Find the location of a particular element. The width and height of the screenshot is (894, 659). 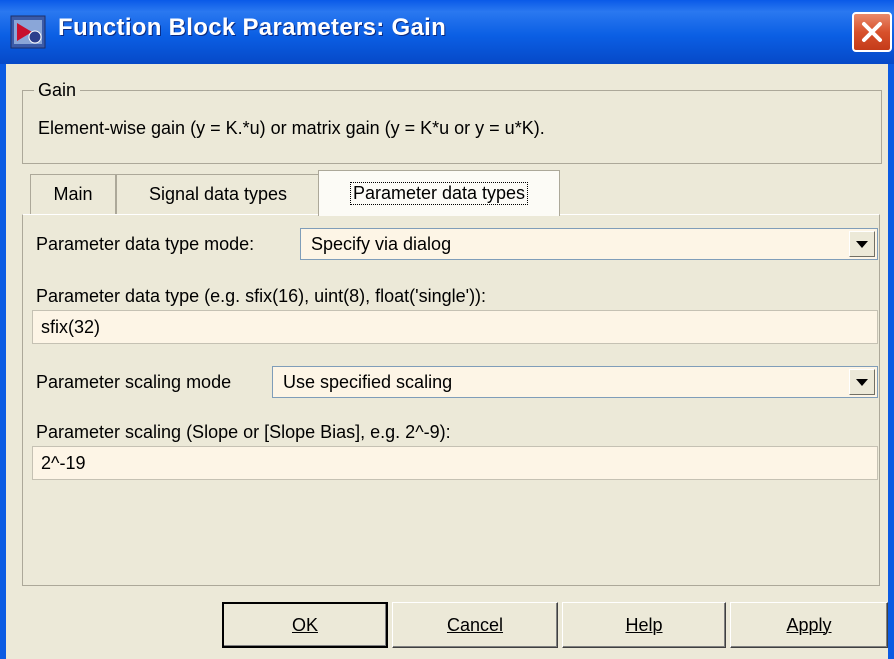

window-title: Function Block Parameters: Gain is located at coordinates (252, 27).